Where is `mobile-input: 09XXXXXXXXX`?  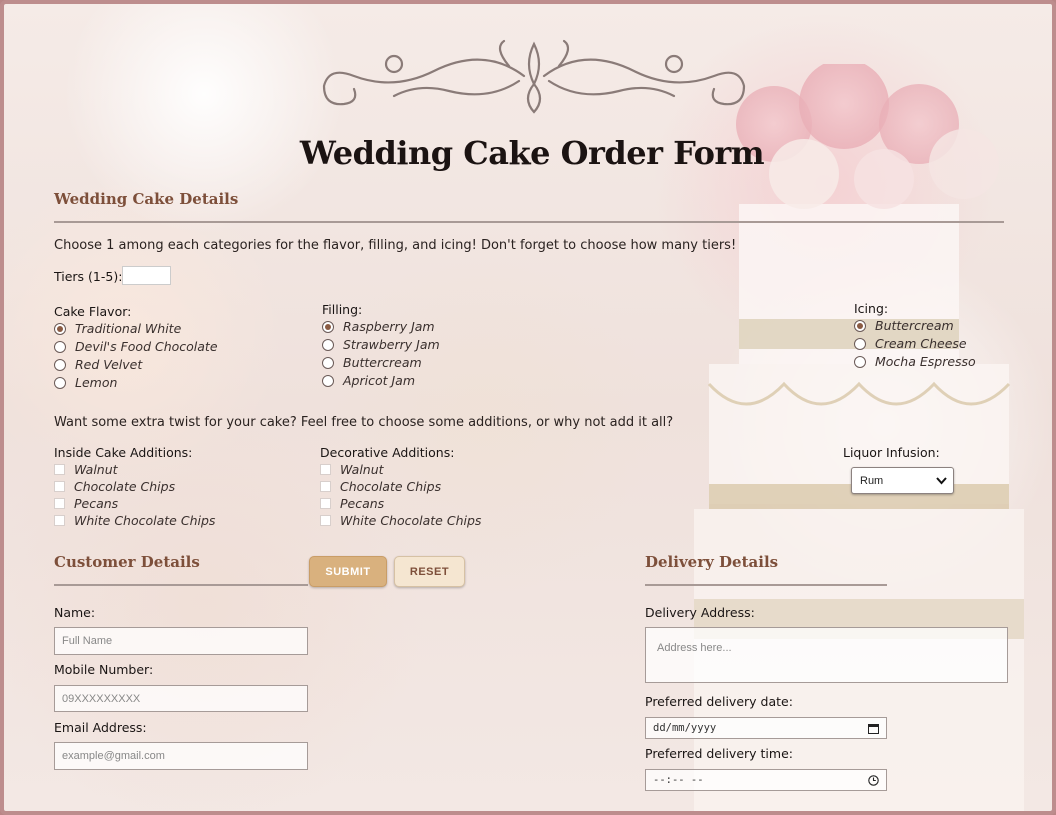
mobile-input: 09XXXXXXXXX is located at coordinates (181, 698).